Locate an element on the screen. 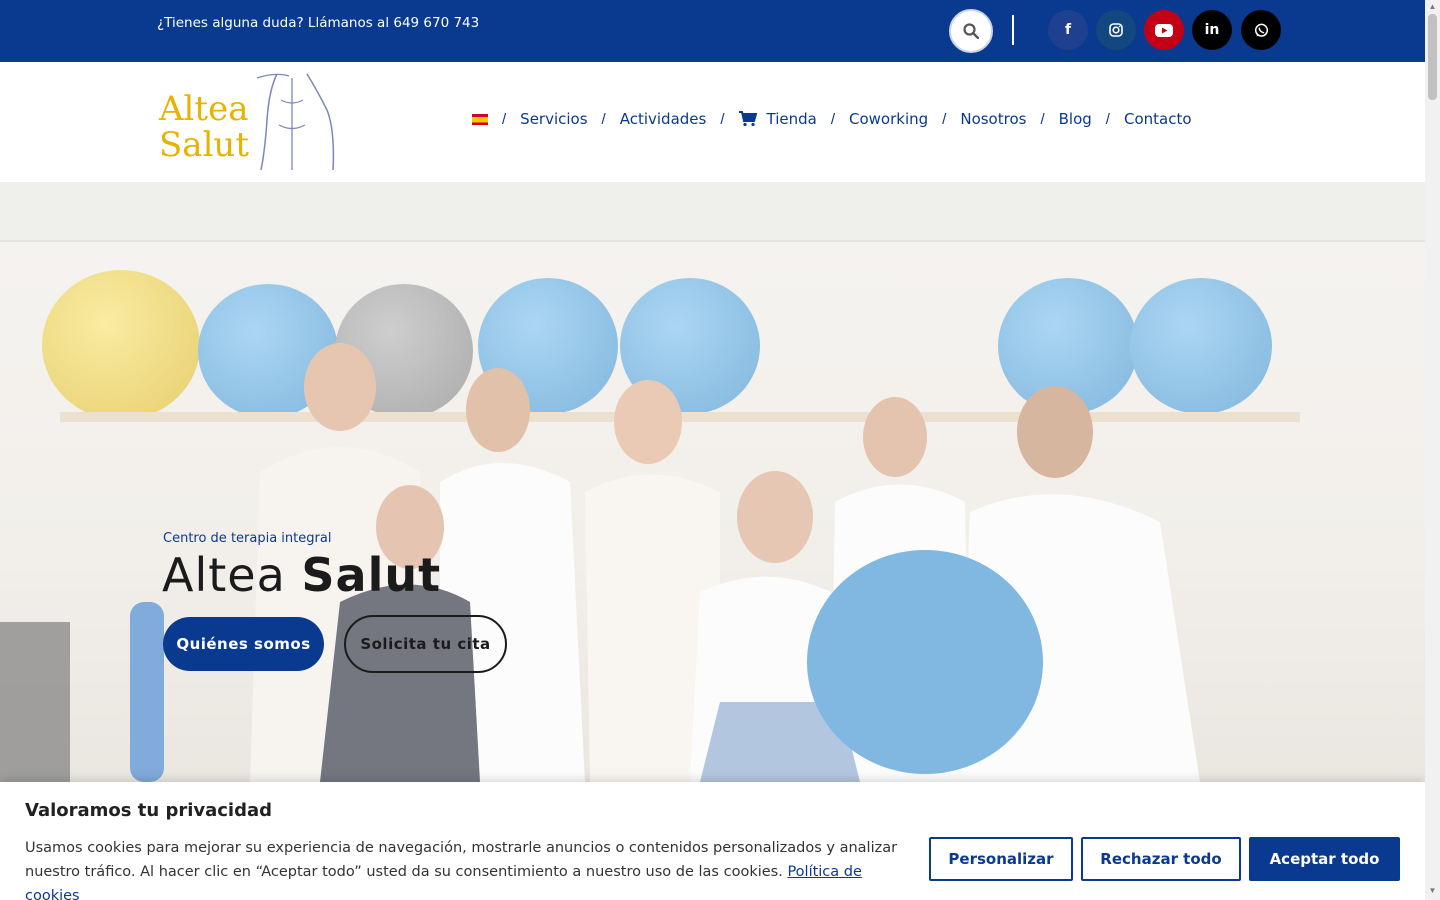  instagram-icon is located at coordinates (1116, 30).